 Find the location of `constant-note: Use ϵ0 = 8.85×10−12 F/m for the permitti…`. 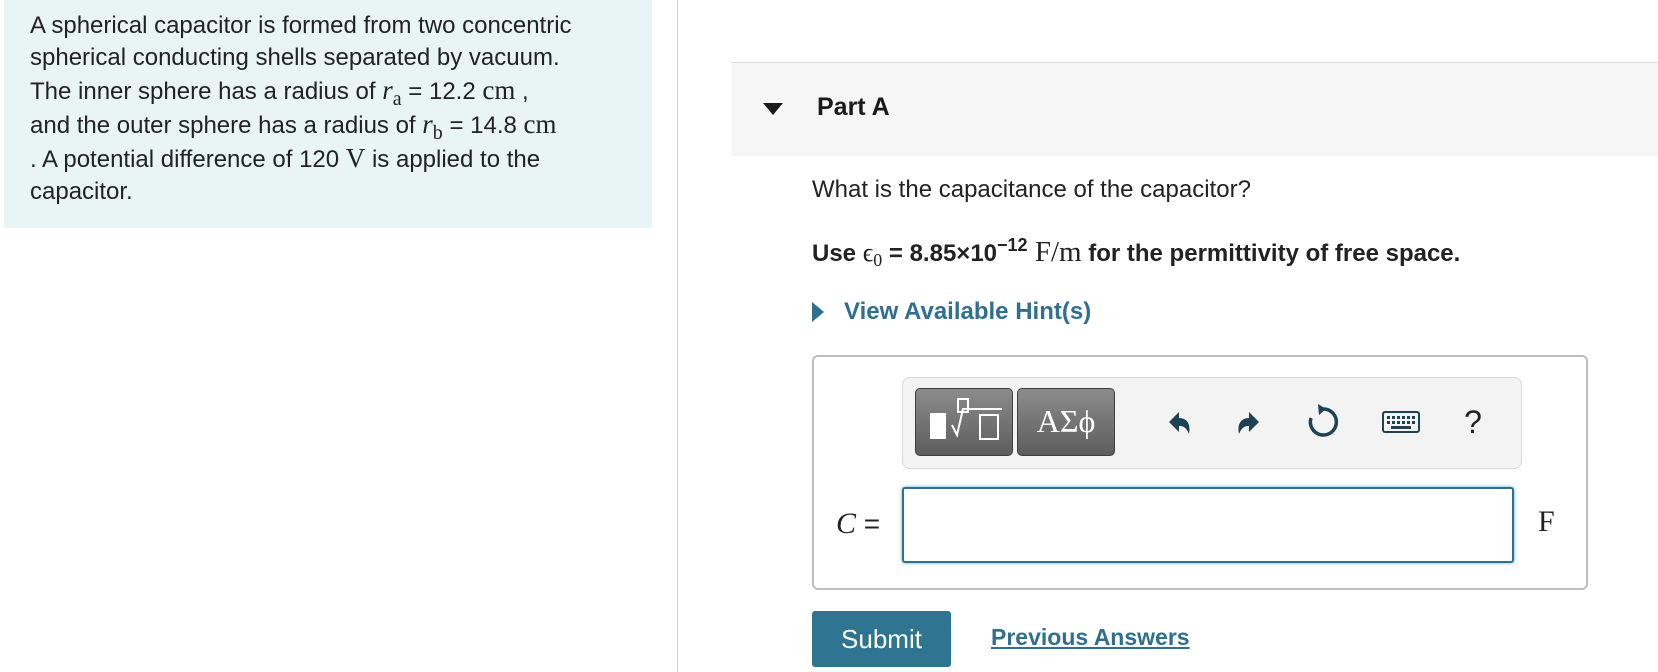

constant-note: Use ϵ0 = 8.85×10−12 F/m for the permitti… is located at coordinates (1136, 252).